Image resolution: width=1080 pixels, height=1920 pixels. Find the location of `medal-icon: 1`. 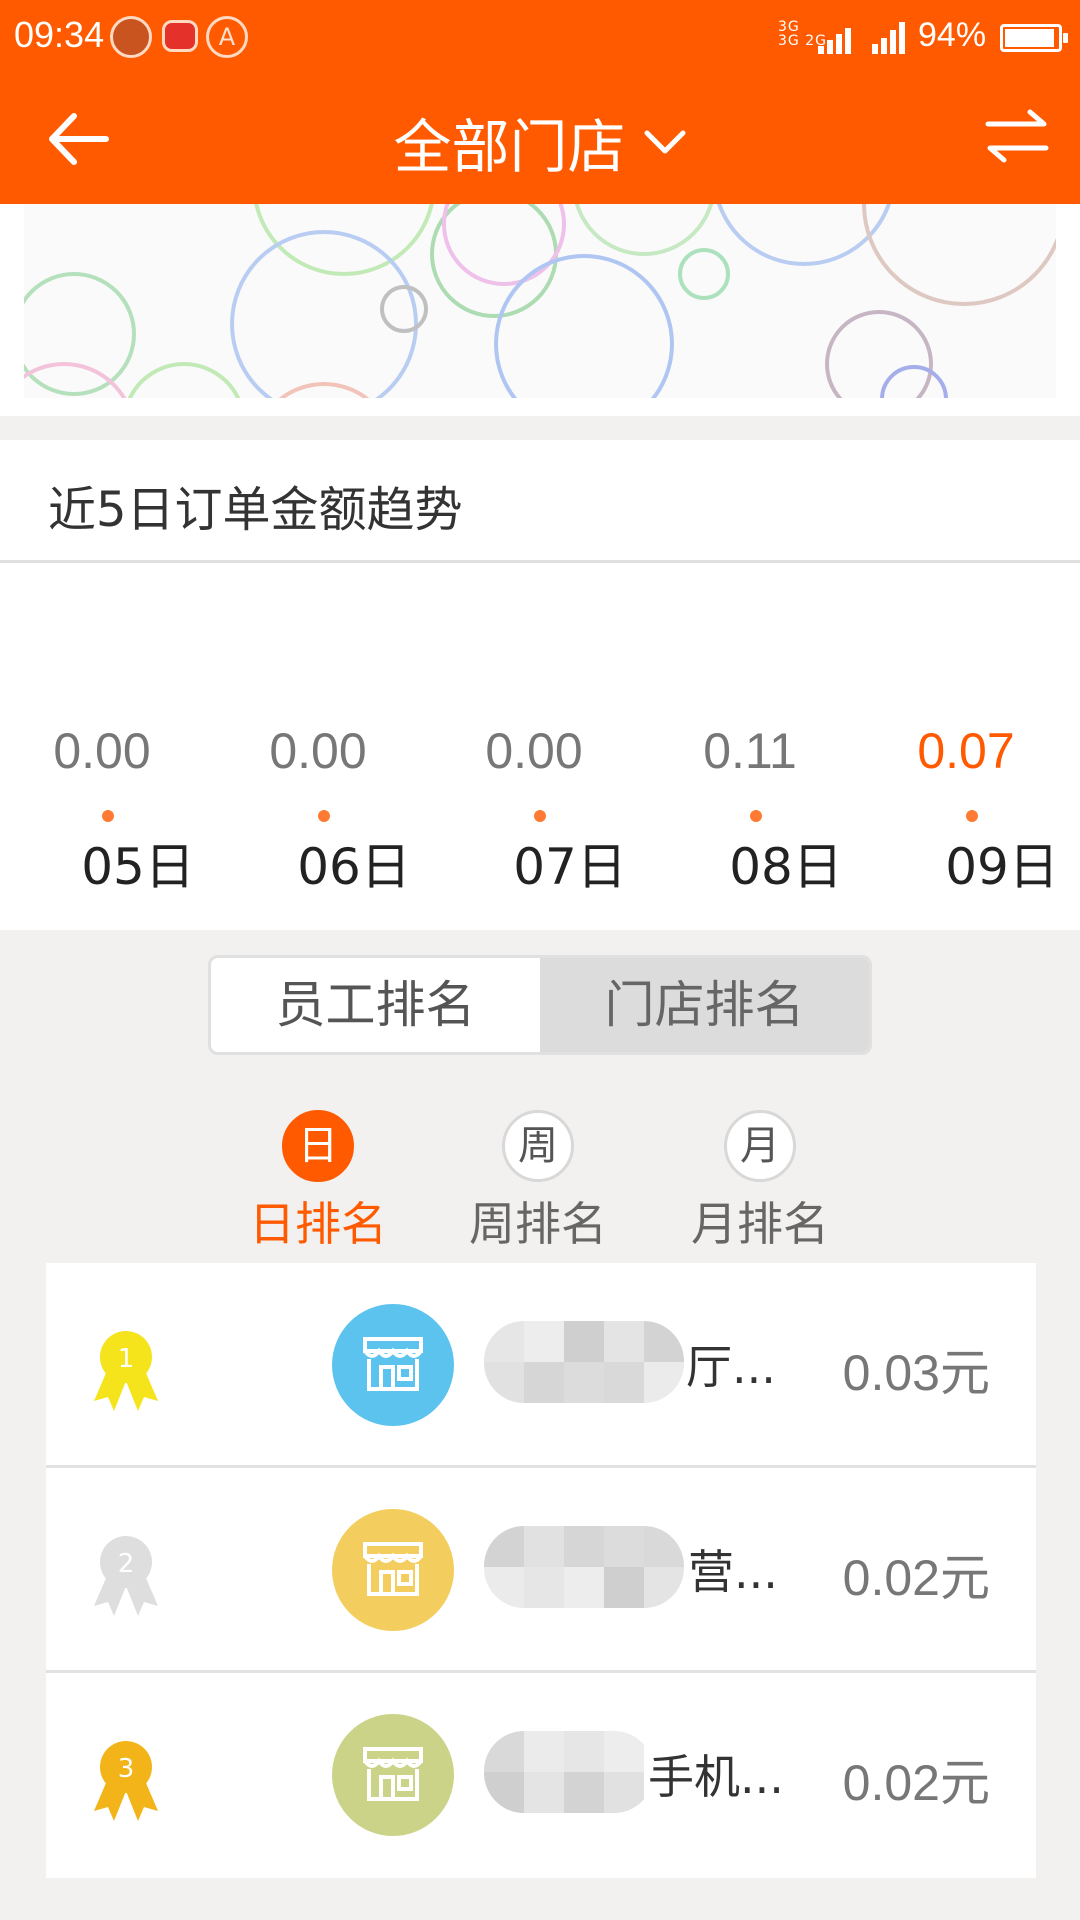

medal-icon: 1 is located at coordinates (126, 1371).